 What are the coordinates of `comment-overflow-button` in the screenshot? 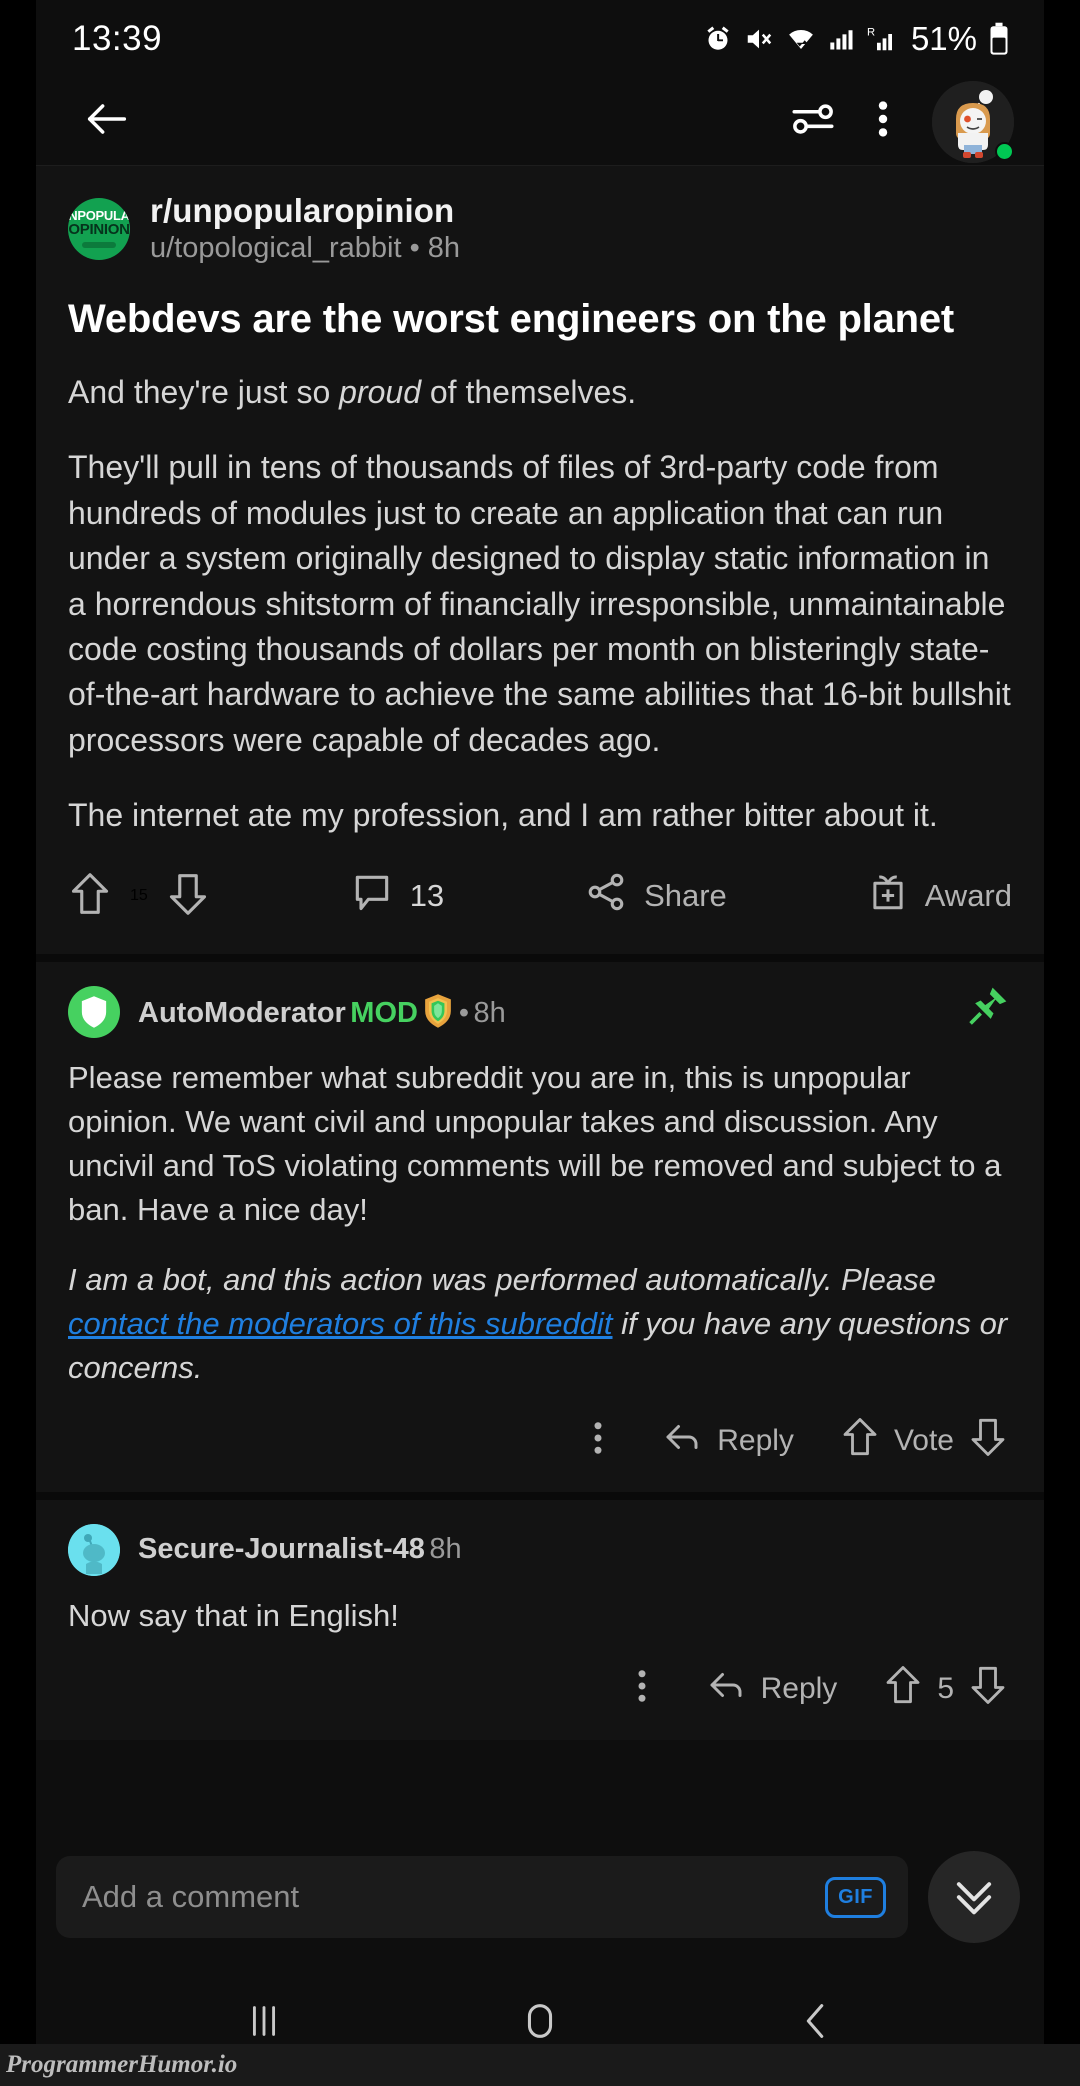 It's located at (598, 1440).